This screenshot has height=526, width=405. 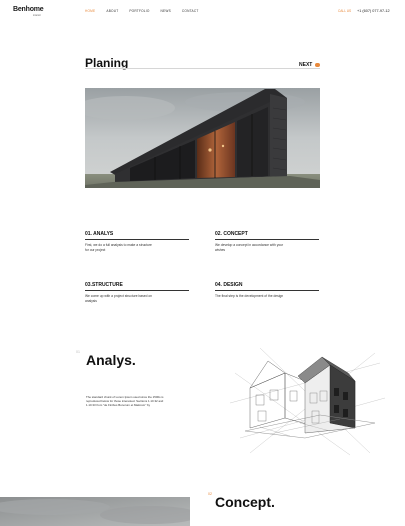 I want to click on nav-portfolio: PORTFOLIO, so click(x=139, y=11).